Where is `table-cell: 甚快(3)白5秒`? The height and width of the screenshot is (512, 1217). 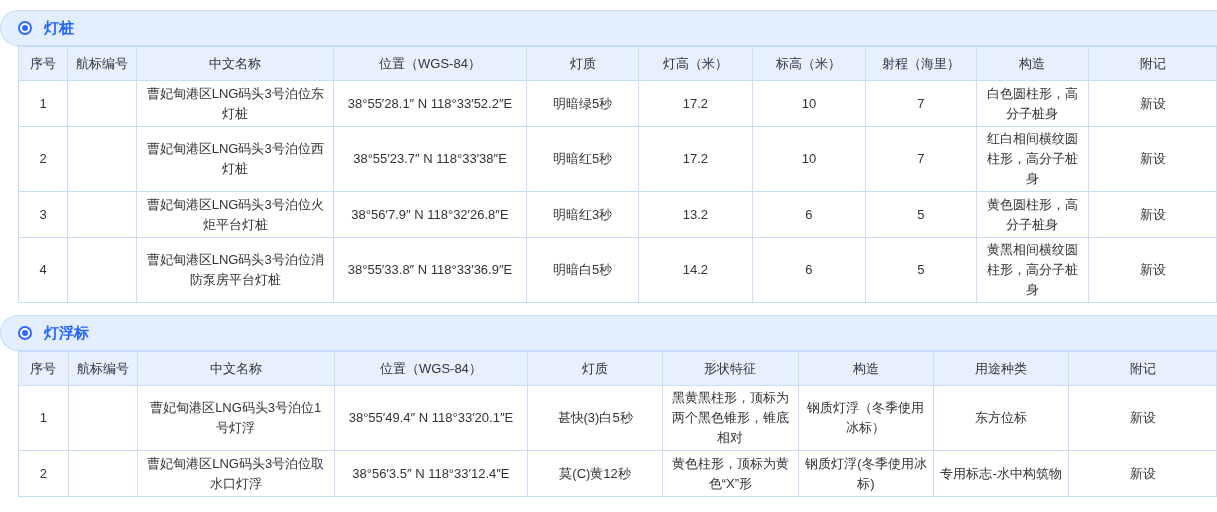
table-cell: 甚快(3)白5秒 is located at coordinates (595, 418).